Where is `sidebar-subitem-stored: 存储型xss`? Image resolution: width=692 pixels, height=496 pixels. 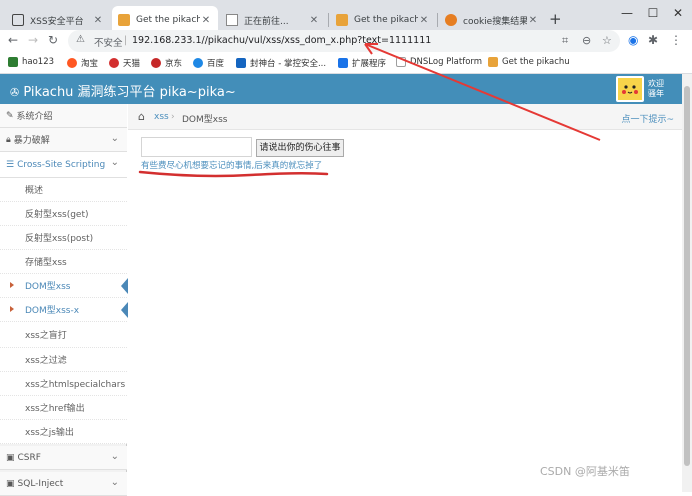
sidebar-subitem-stored: 存储型xss is located at coordinates (63, 262).